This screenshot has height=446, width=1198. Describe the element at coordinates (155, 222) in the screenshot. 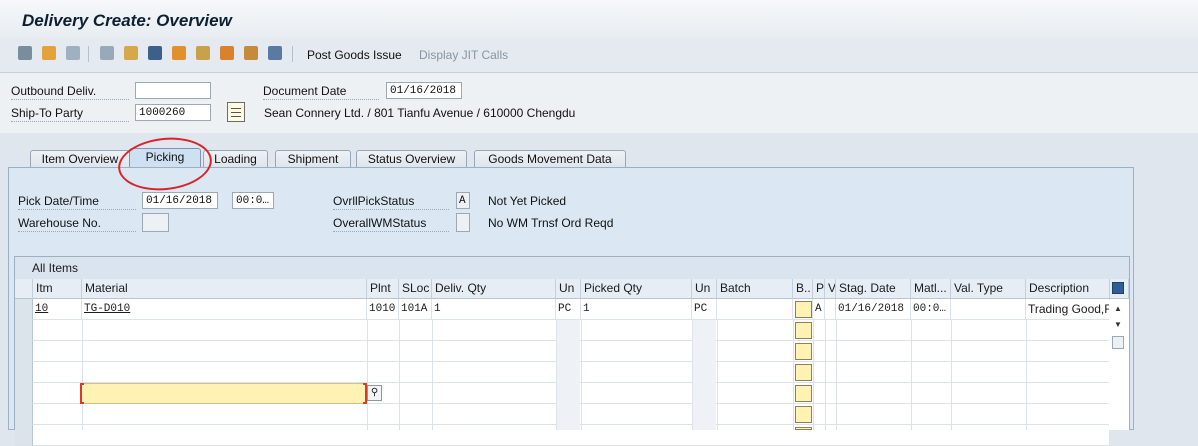

I see `warehouse-no-field` at that location.